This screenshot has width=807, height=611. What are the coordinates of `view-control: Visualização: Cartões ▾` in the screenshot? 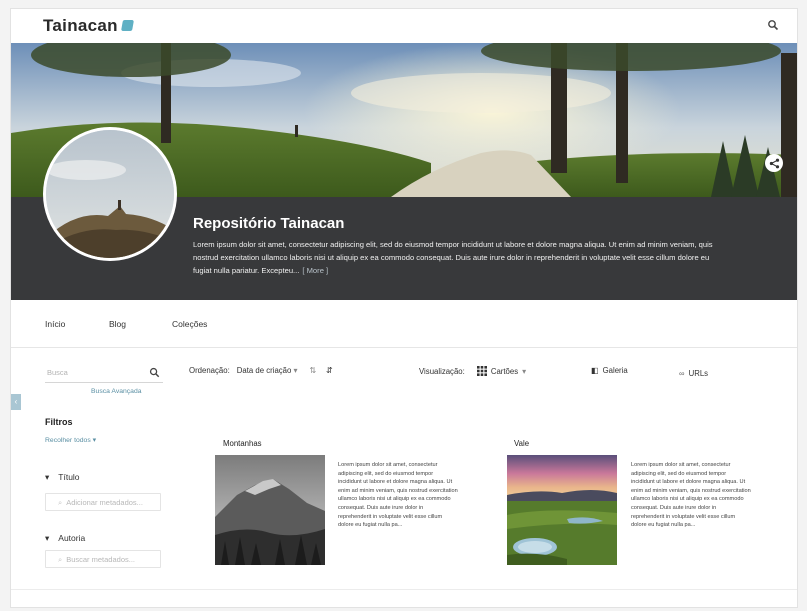 It's located at (472, 371).